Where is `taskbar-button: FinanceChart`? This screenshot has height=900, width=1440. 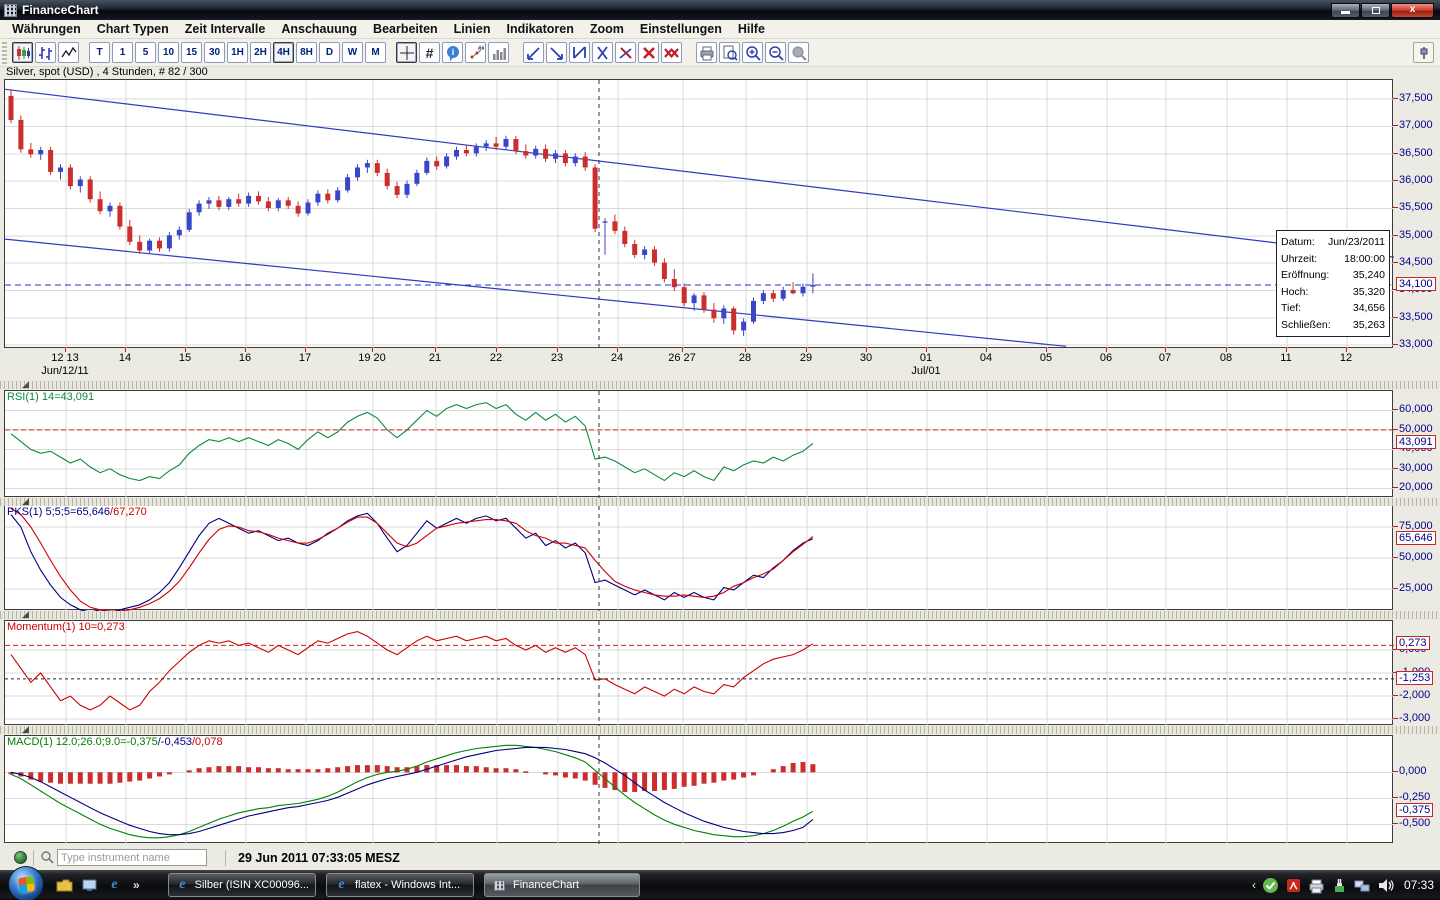
taskbar-button: FinanceChart is located at coordinates (562, 885).